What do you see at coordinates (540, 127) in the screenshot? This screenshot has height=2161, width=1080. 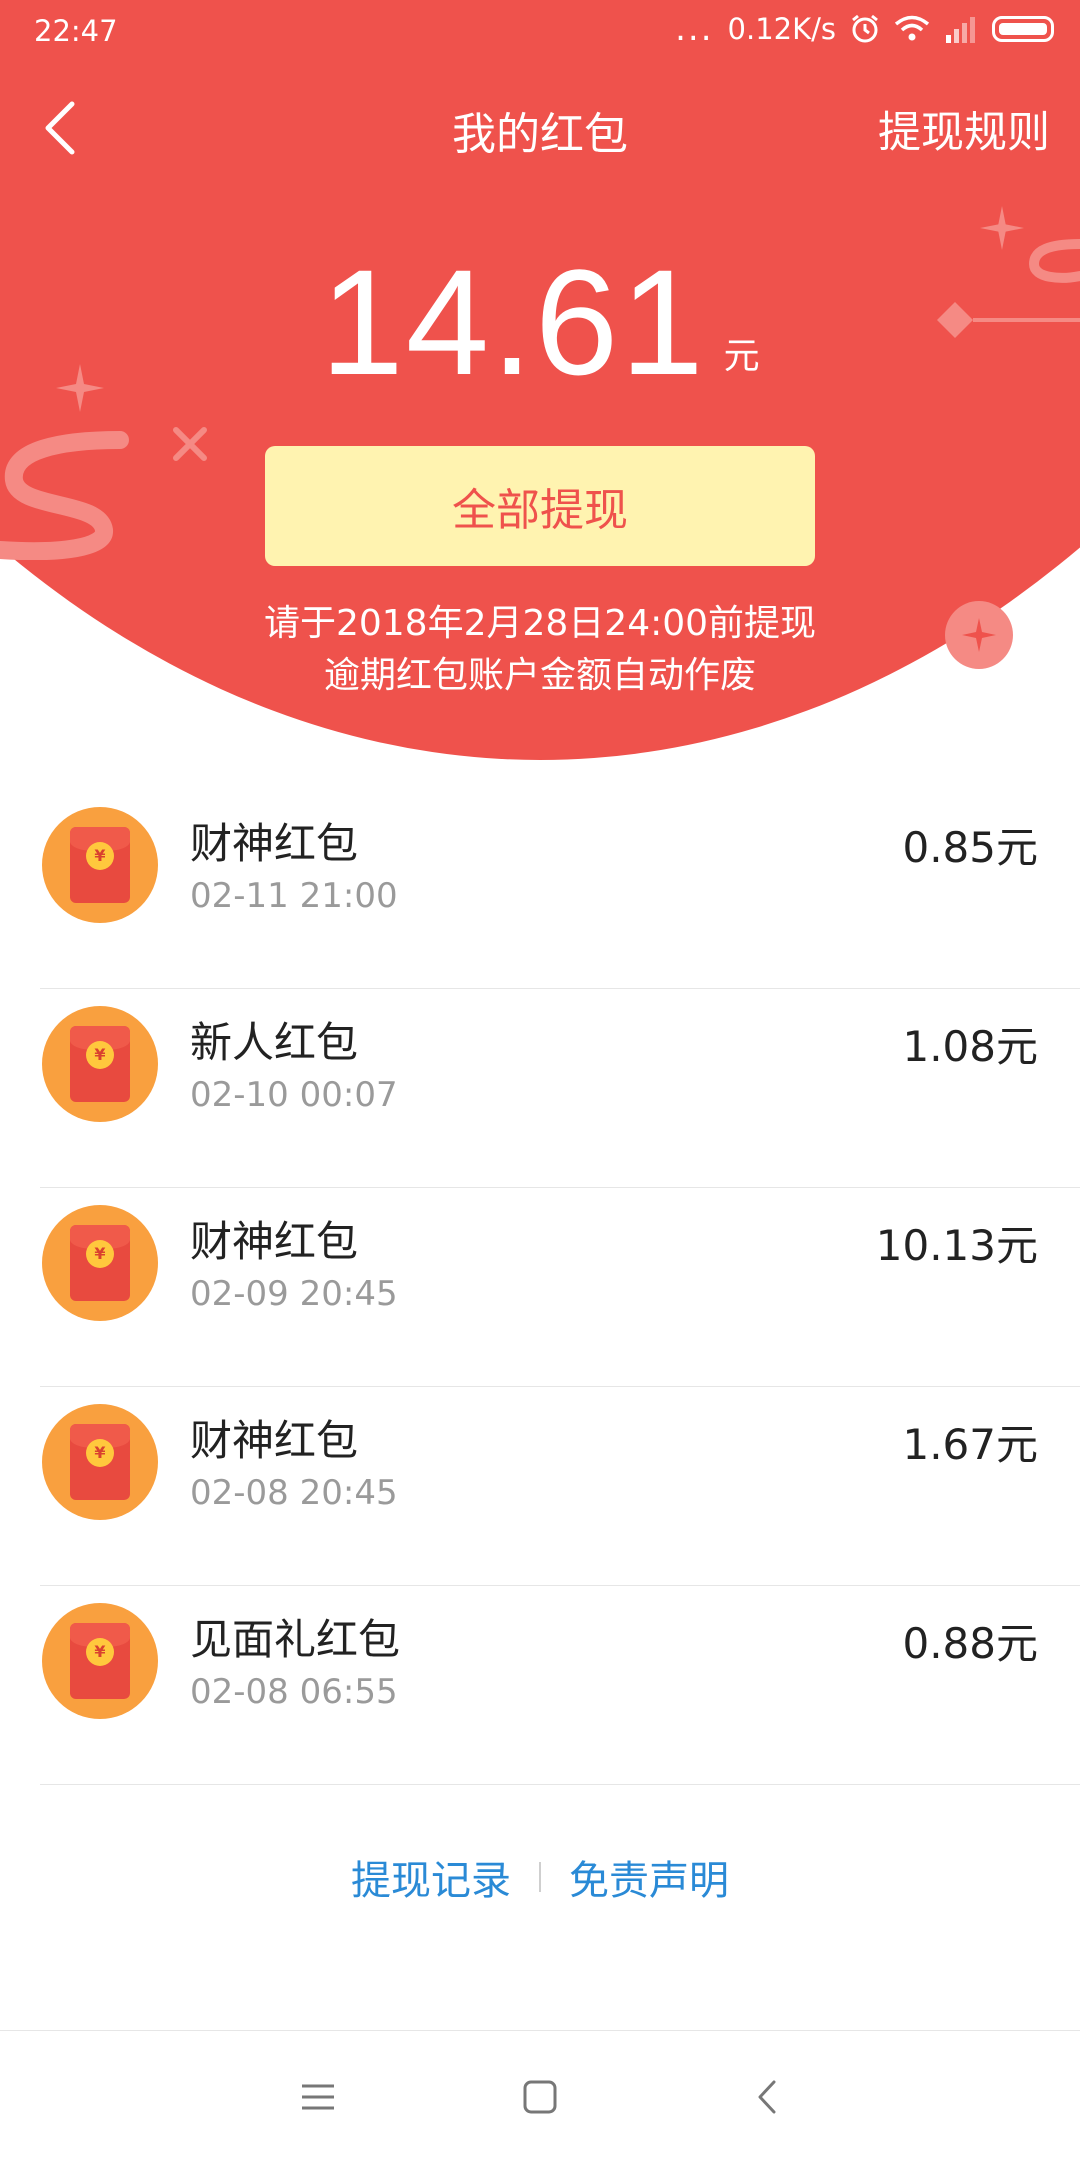 I see `navigation-bar: 我的红包 提现规则` at bounding box center [540, 127].